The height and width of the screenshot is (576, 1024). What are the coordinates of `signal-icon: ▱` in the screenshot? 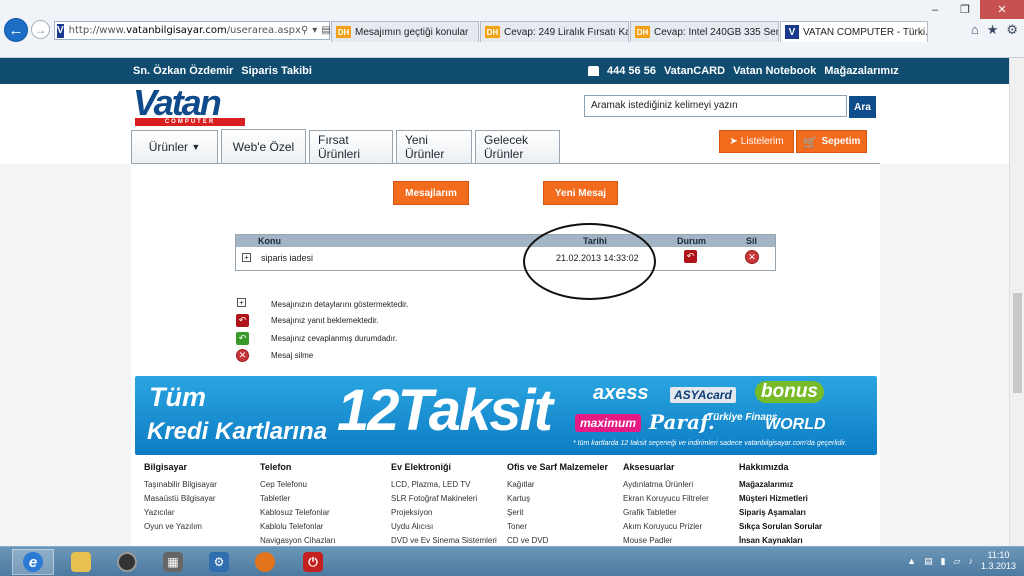 It's located at (957, 561).